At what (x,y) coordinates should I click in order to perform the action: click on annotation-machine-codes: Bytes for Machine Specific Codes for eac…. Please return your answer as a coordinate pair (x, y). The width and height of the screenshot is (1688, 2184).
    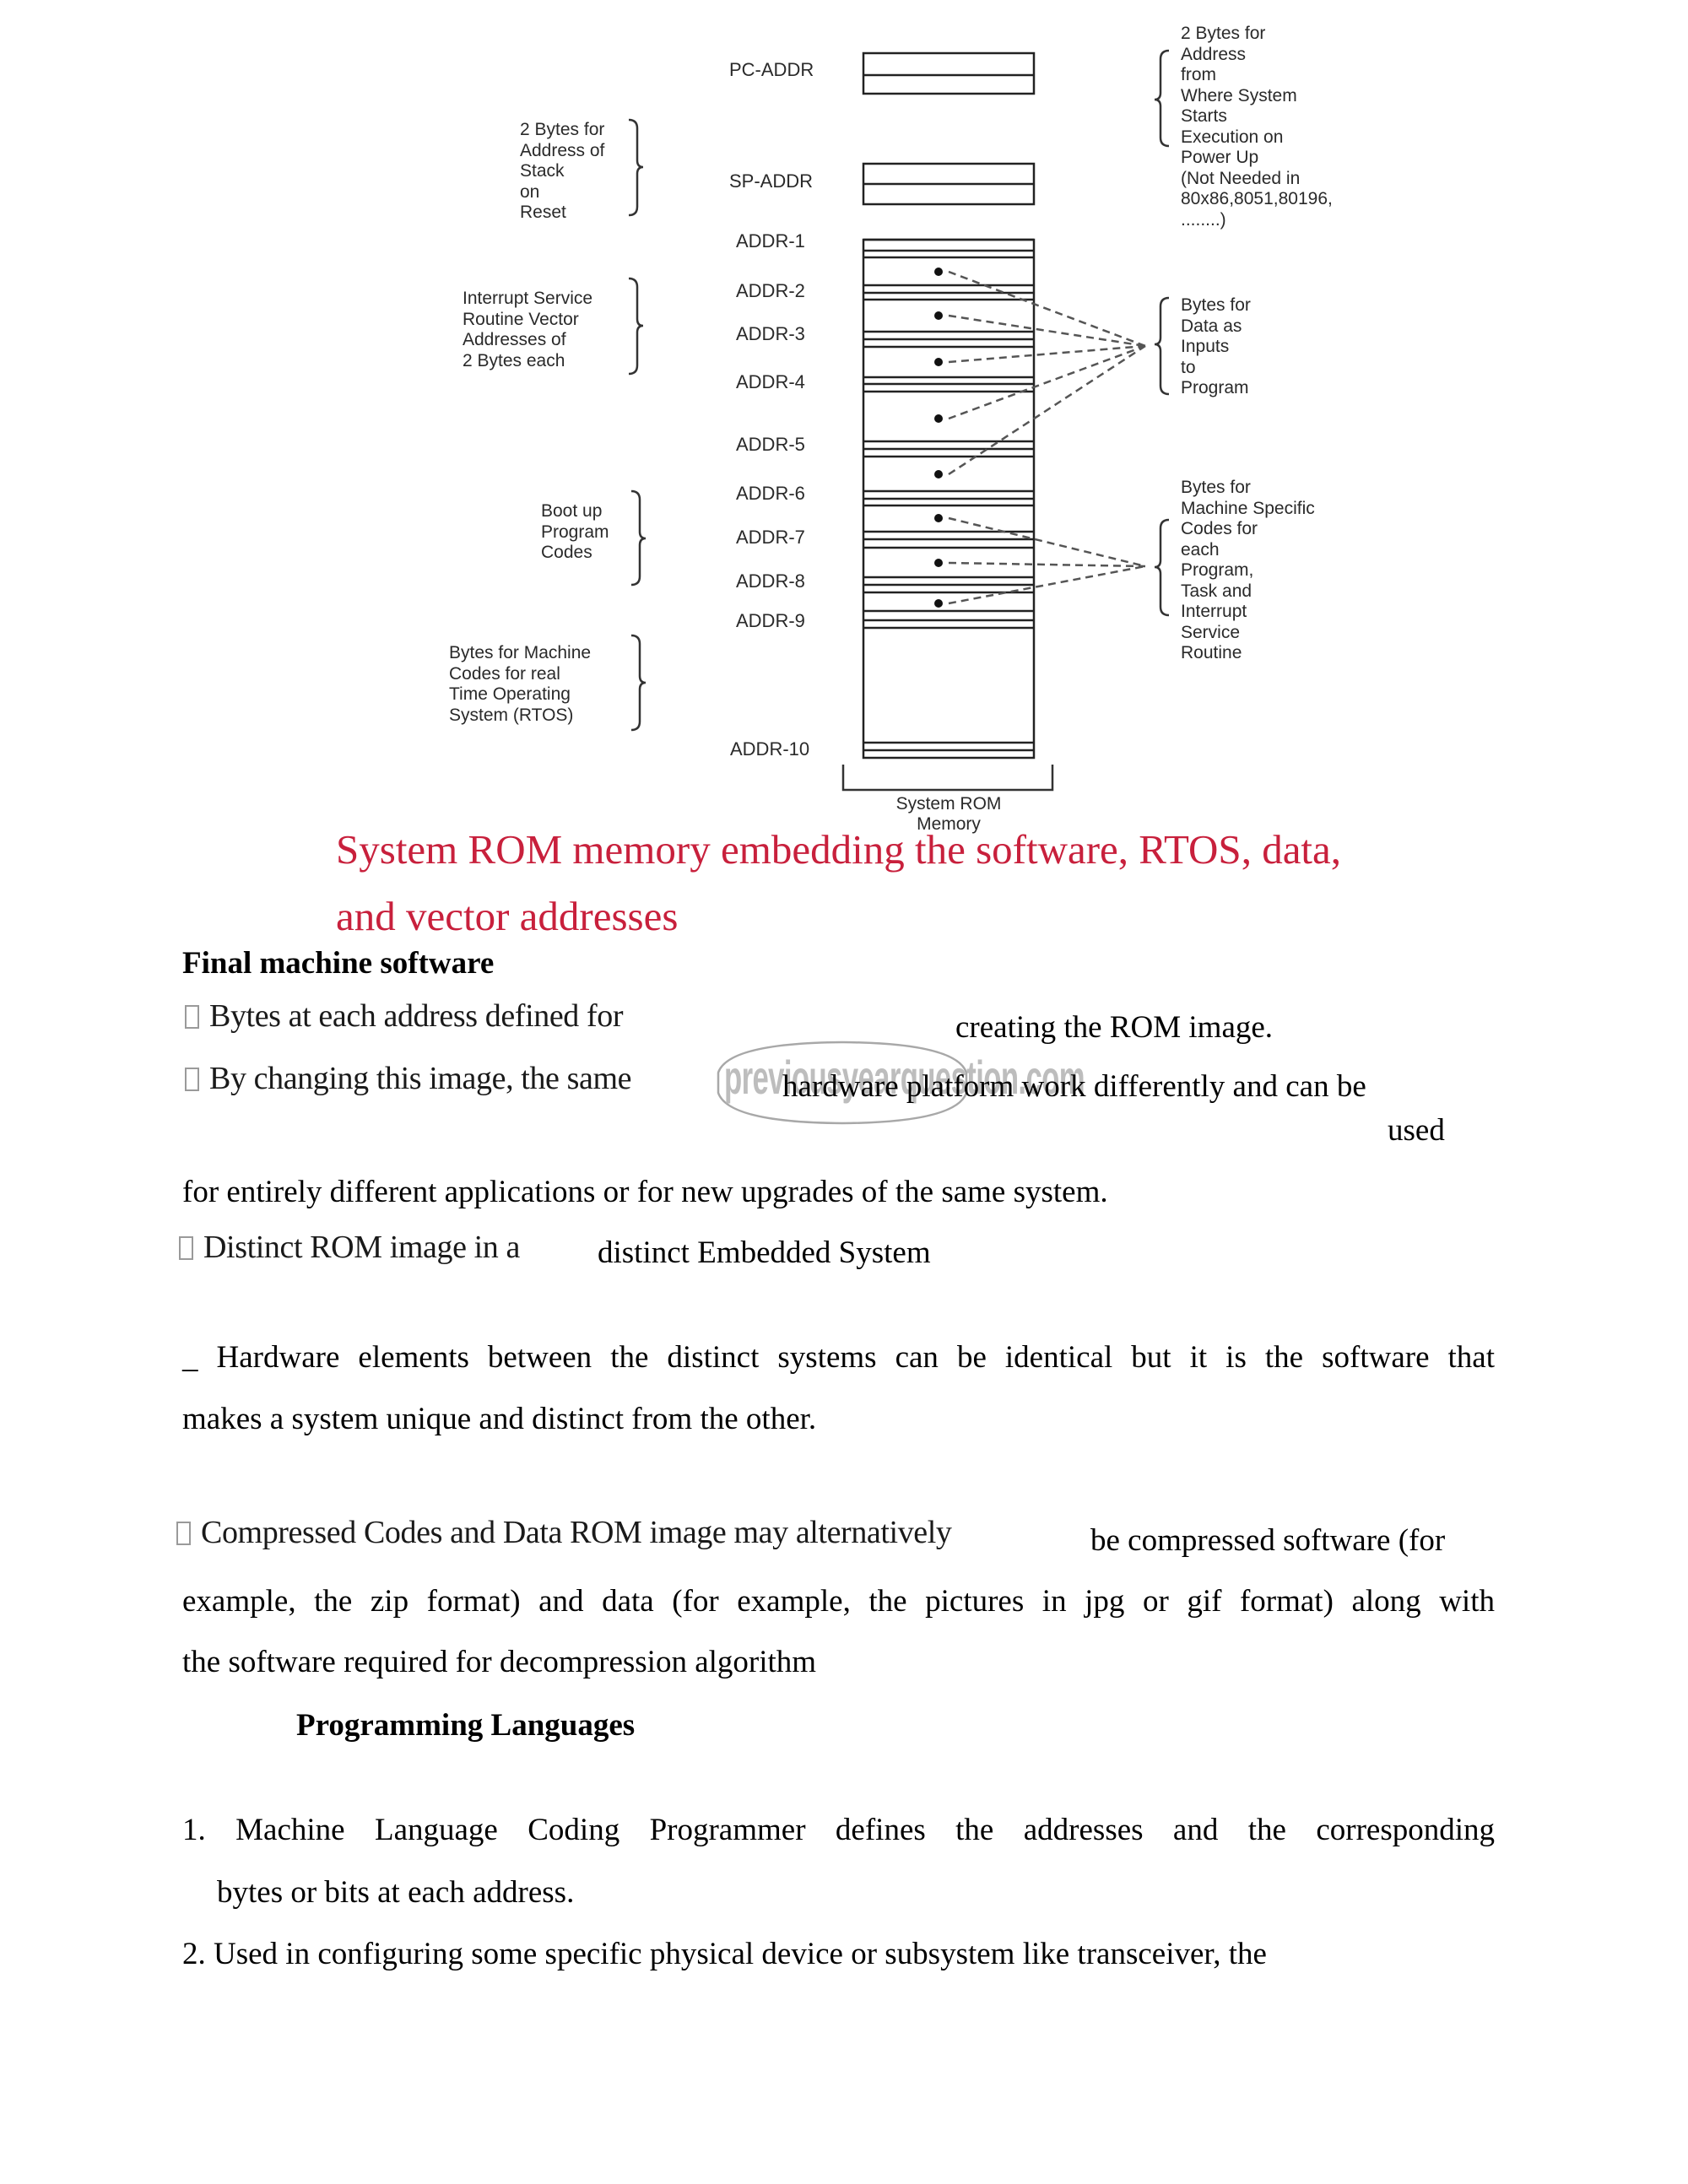
    Looking at the image, I should click on (1248, 570).